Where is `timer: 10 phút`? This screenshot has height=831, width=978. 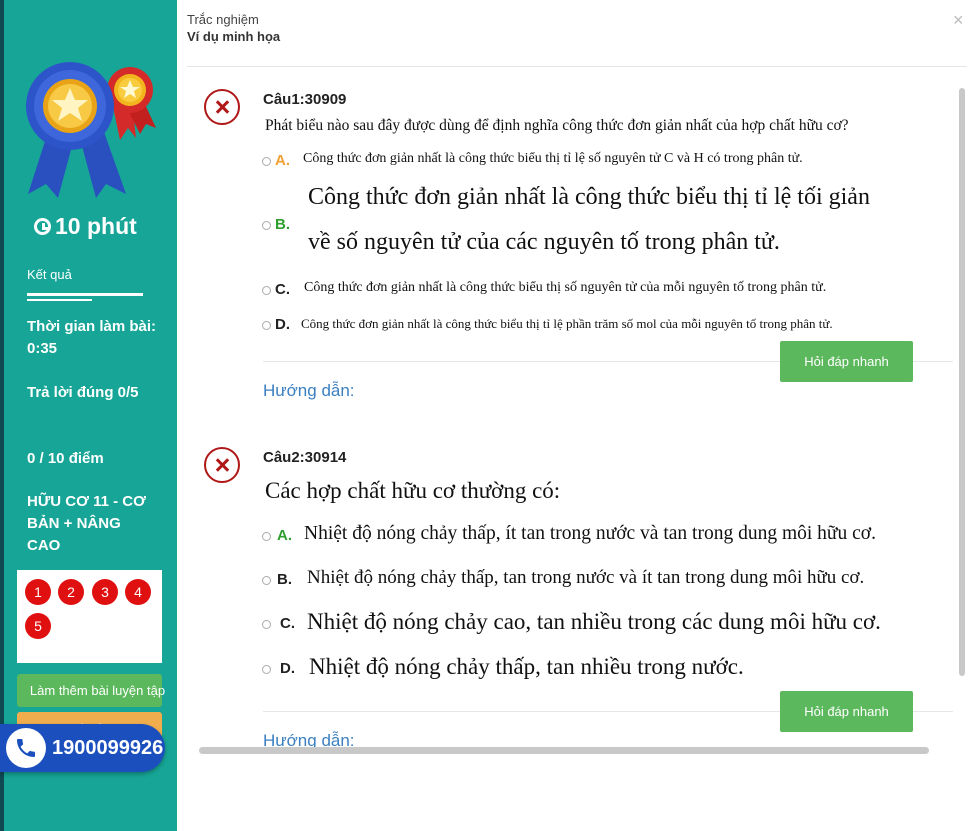 timer: 10 phút is located at coordinates (85, 226).